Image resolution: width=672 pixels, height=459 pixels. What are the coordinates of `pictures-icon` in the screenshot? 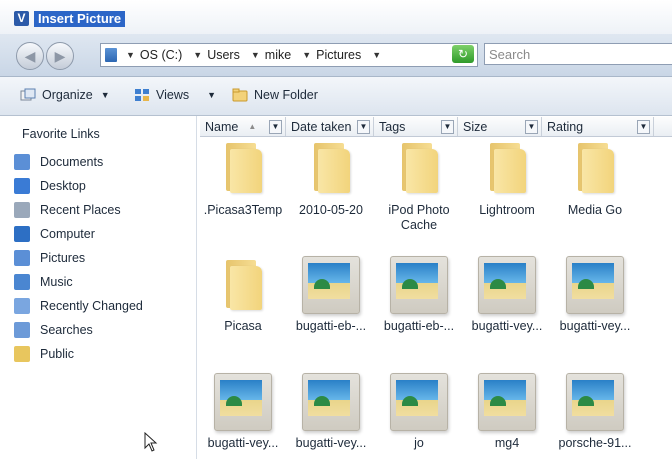 It's located at (22, 258).